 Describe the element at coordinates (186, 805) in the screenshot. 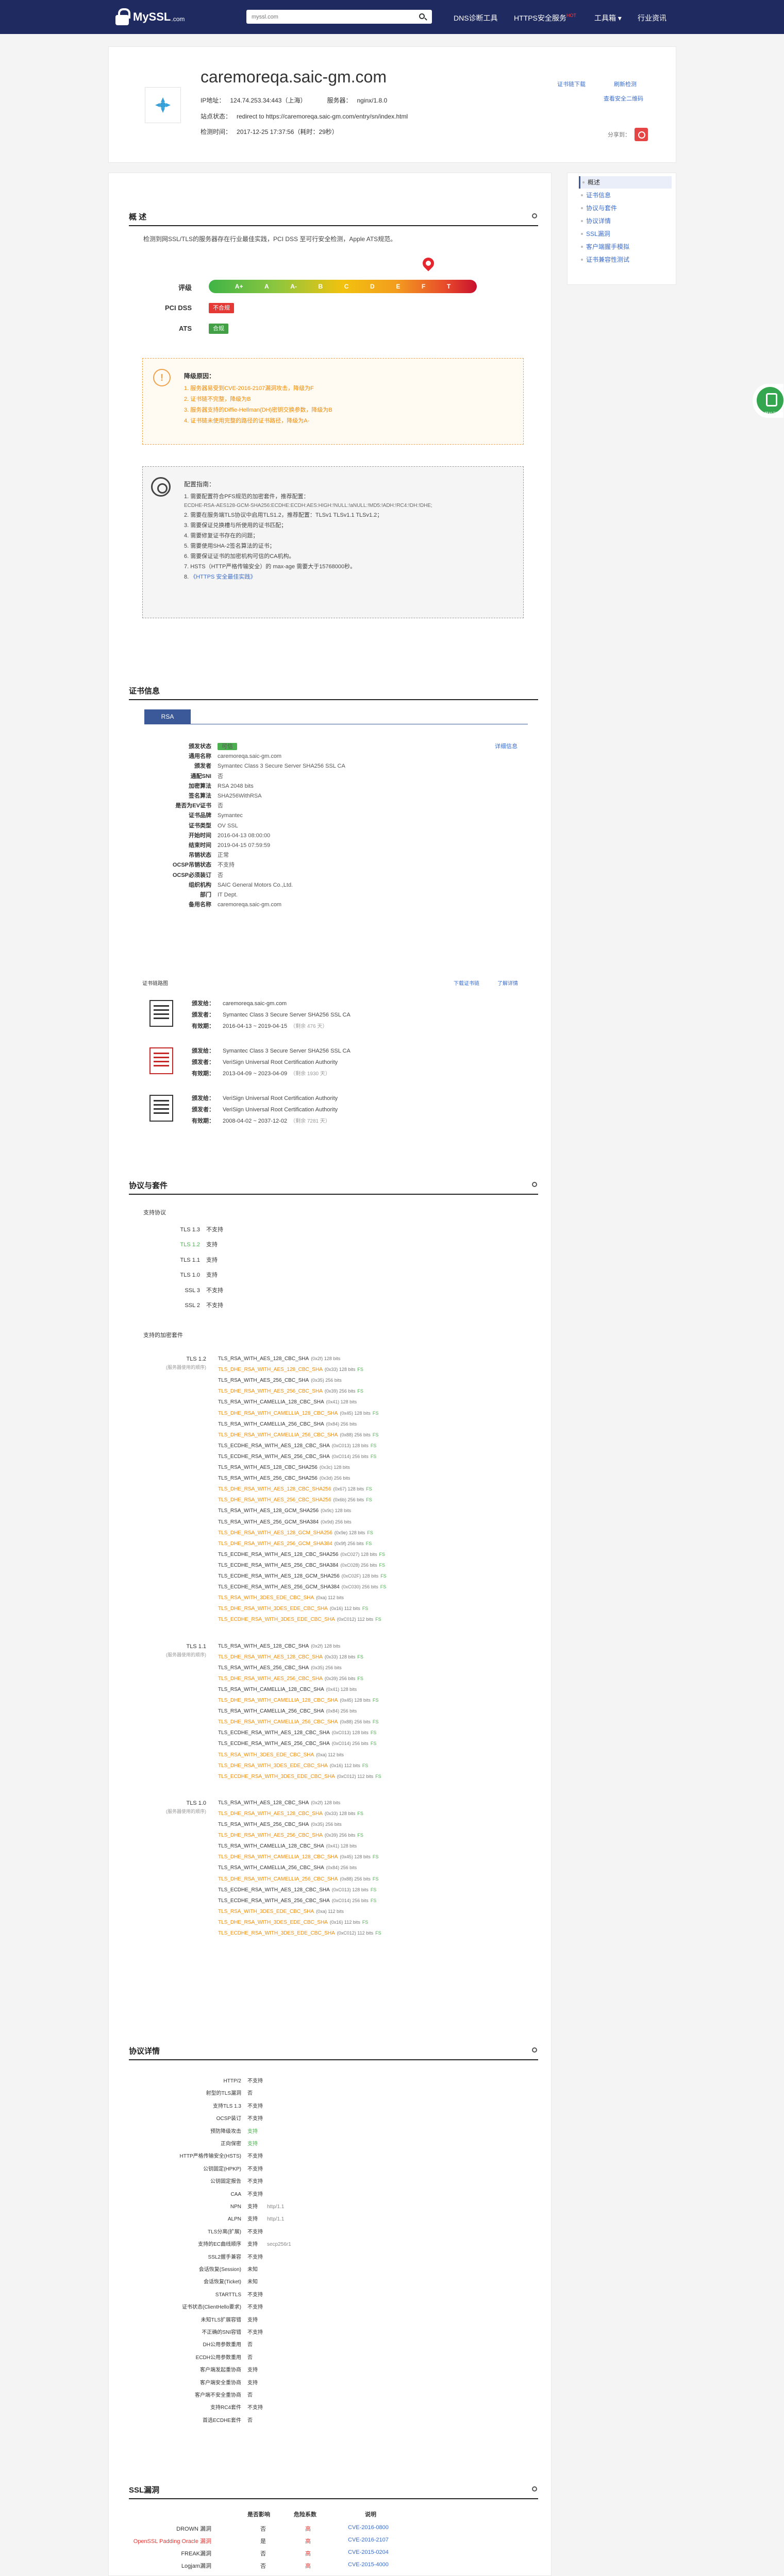

I see `cert-info-row: 是否为EV证书 否` at that location.